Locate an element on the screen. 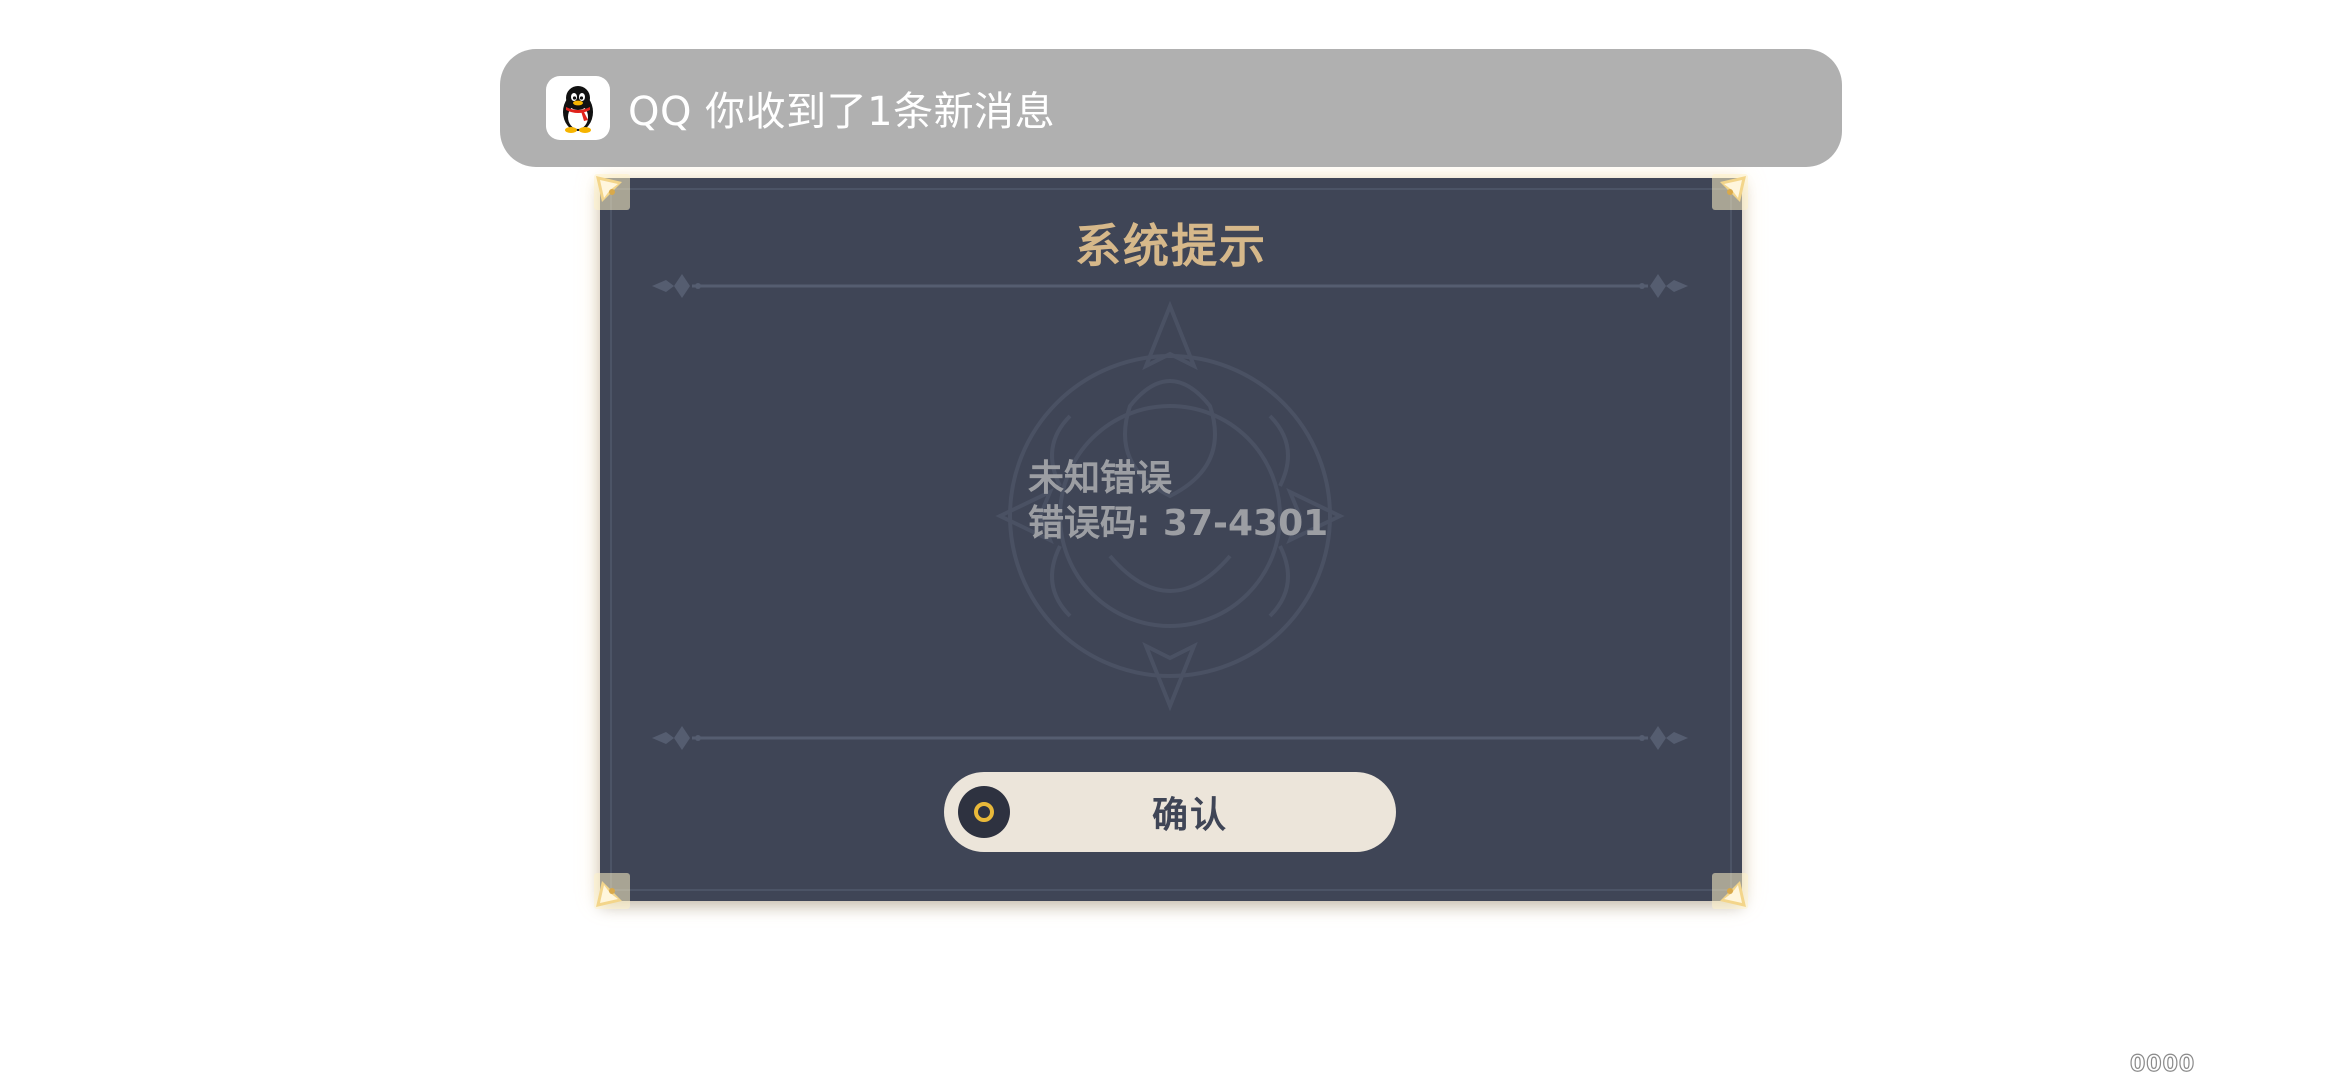 The image size is (2340, 1080). confirm-label: 确认 is located at coordinates (1189, 815).